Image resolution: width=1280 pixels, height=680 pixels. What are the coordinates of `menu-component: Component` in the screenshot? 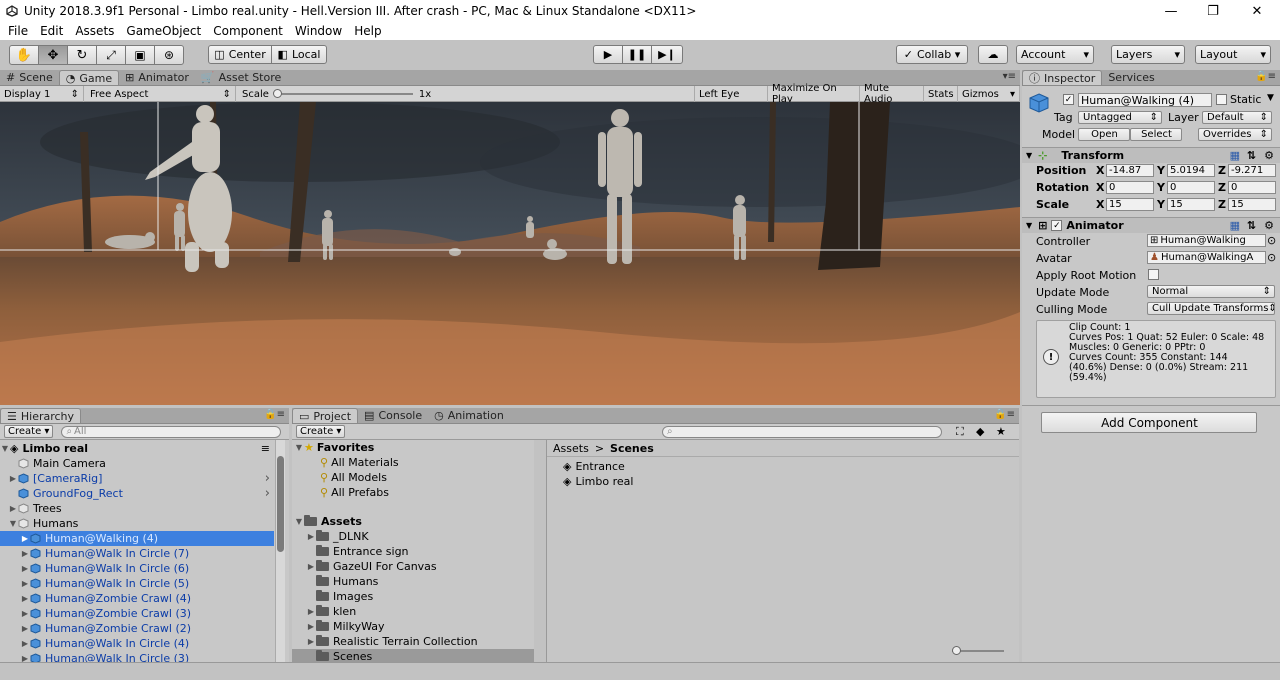 It's located at (248, 31).